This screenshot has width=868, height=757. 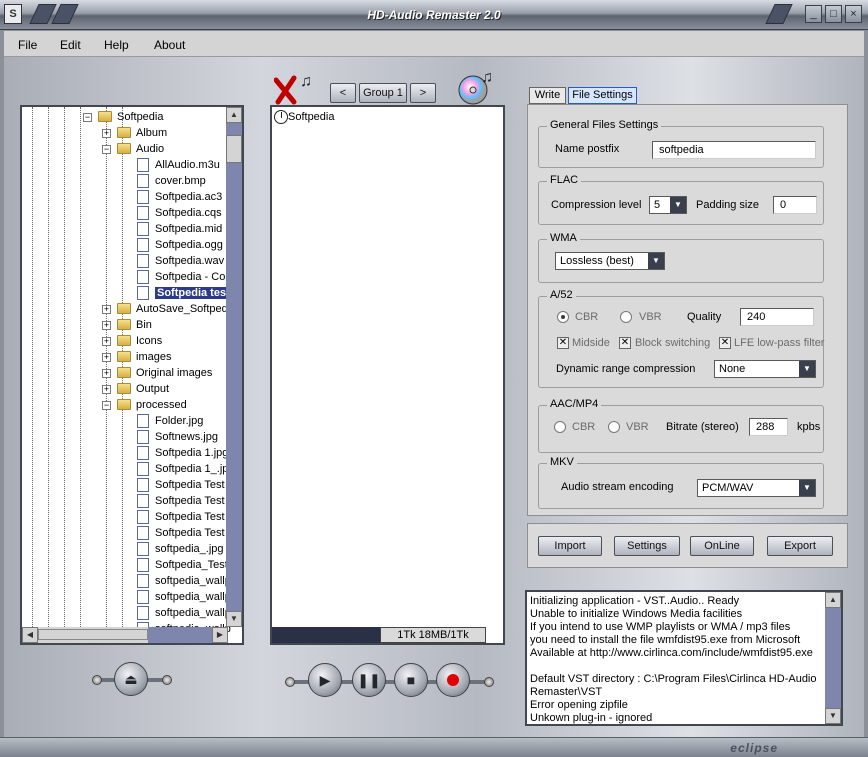 I want to click on midside-checkbox: ✕, so click(x=563, y=343).